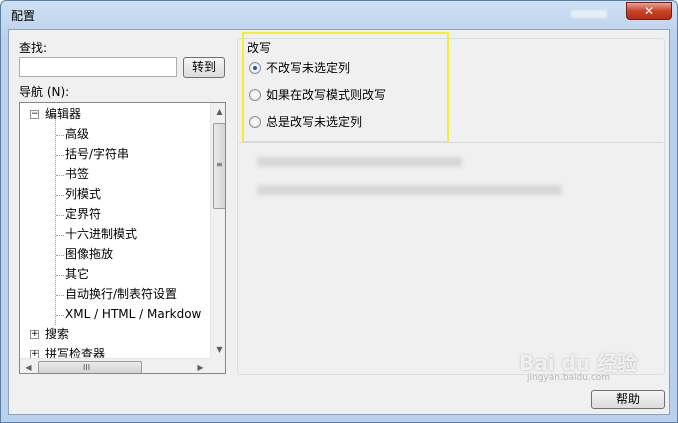  Describe the element at coordinates (218, 349) in the screenshot. I see `scroll-down-icon: ▼` at that location.